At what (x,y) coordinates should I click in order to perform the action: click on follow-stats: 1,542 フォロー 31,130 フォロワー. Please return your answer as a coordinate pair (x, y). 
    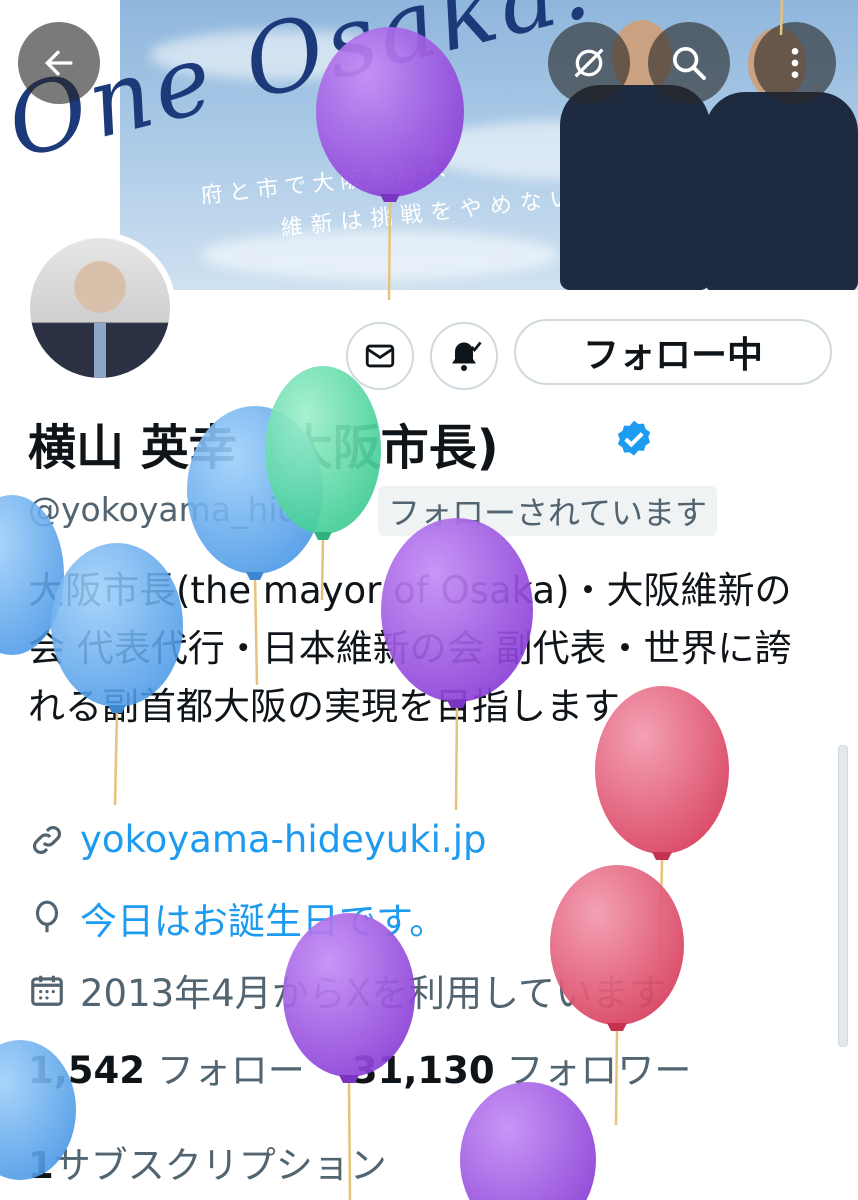
    Looking at the image, I should click on (359, 1067).